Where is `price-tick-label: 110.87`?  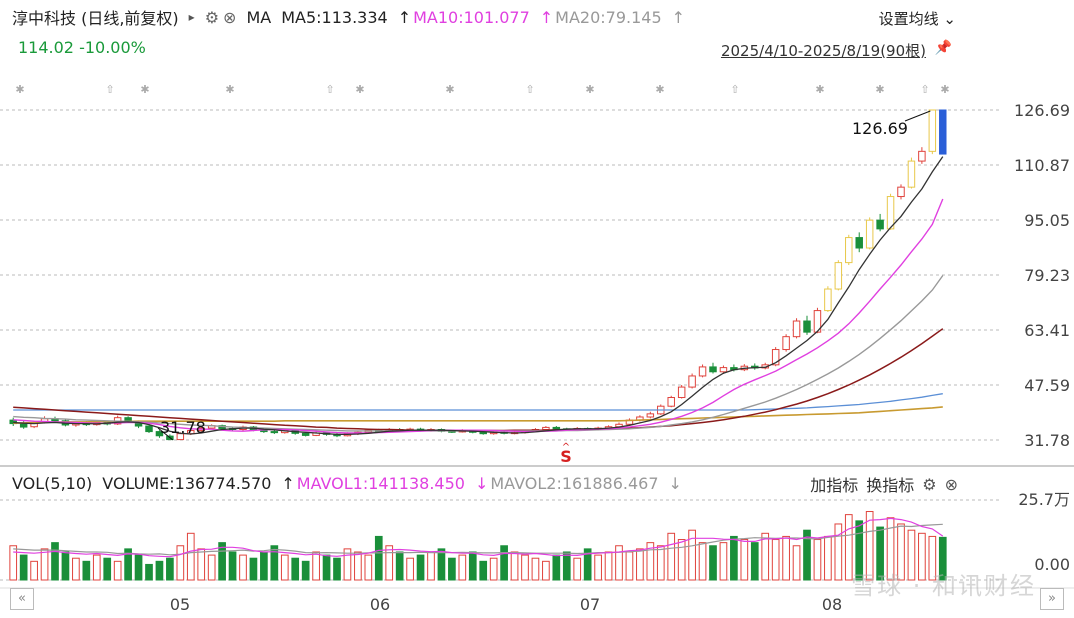
price-tick-label: 110.87 is located at coordinates (1042, 165).